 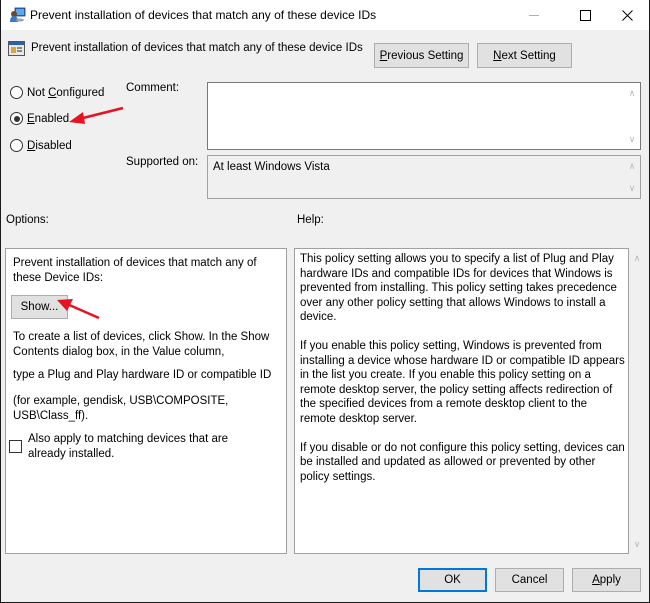 What do you see at coordinates (497, 55) in the screenshot?
I see `next-setting-accel: N` at bounding box center [497, 55].